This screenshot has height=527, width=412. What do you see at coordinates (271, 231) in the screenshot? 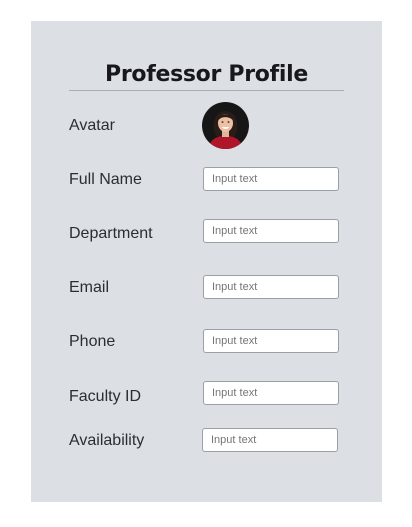
I see `department-input` at bounding box center [271, 231].